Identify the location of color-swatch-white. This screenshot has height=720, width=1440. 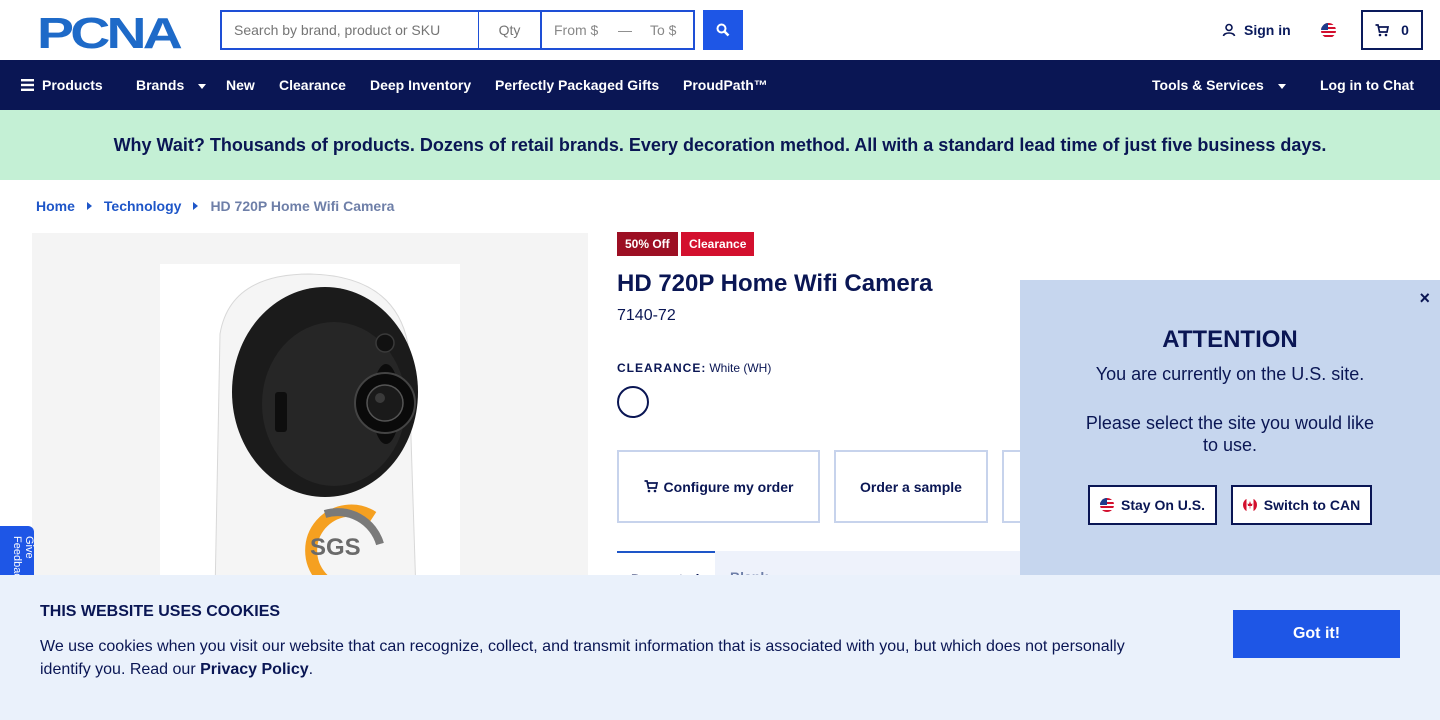
(633, 402).